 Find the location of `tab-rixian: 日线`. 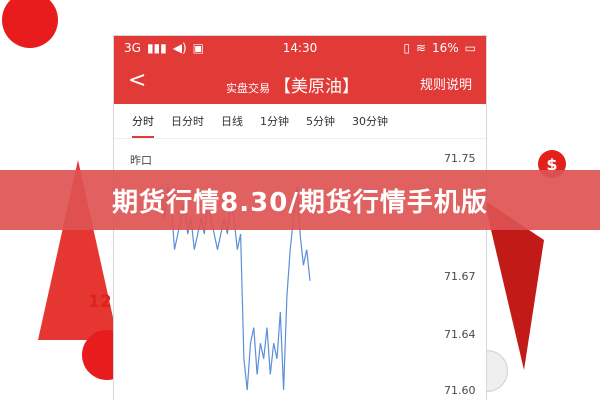

tab-rixian: 日线 is located at coordinates (232, 121).